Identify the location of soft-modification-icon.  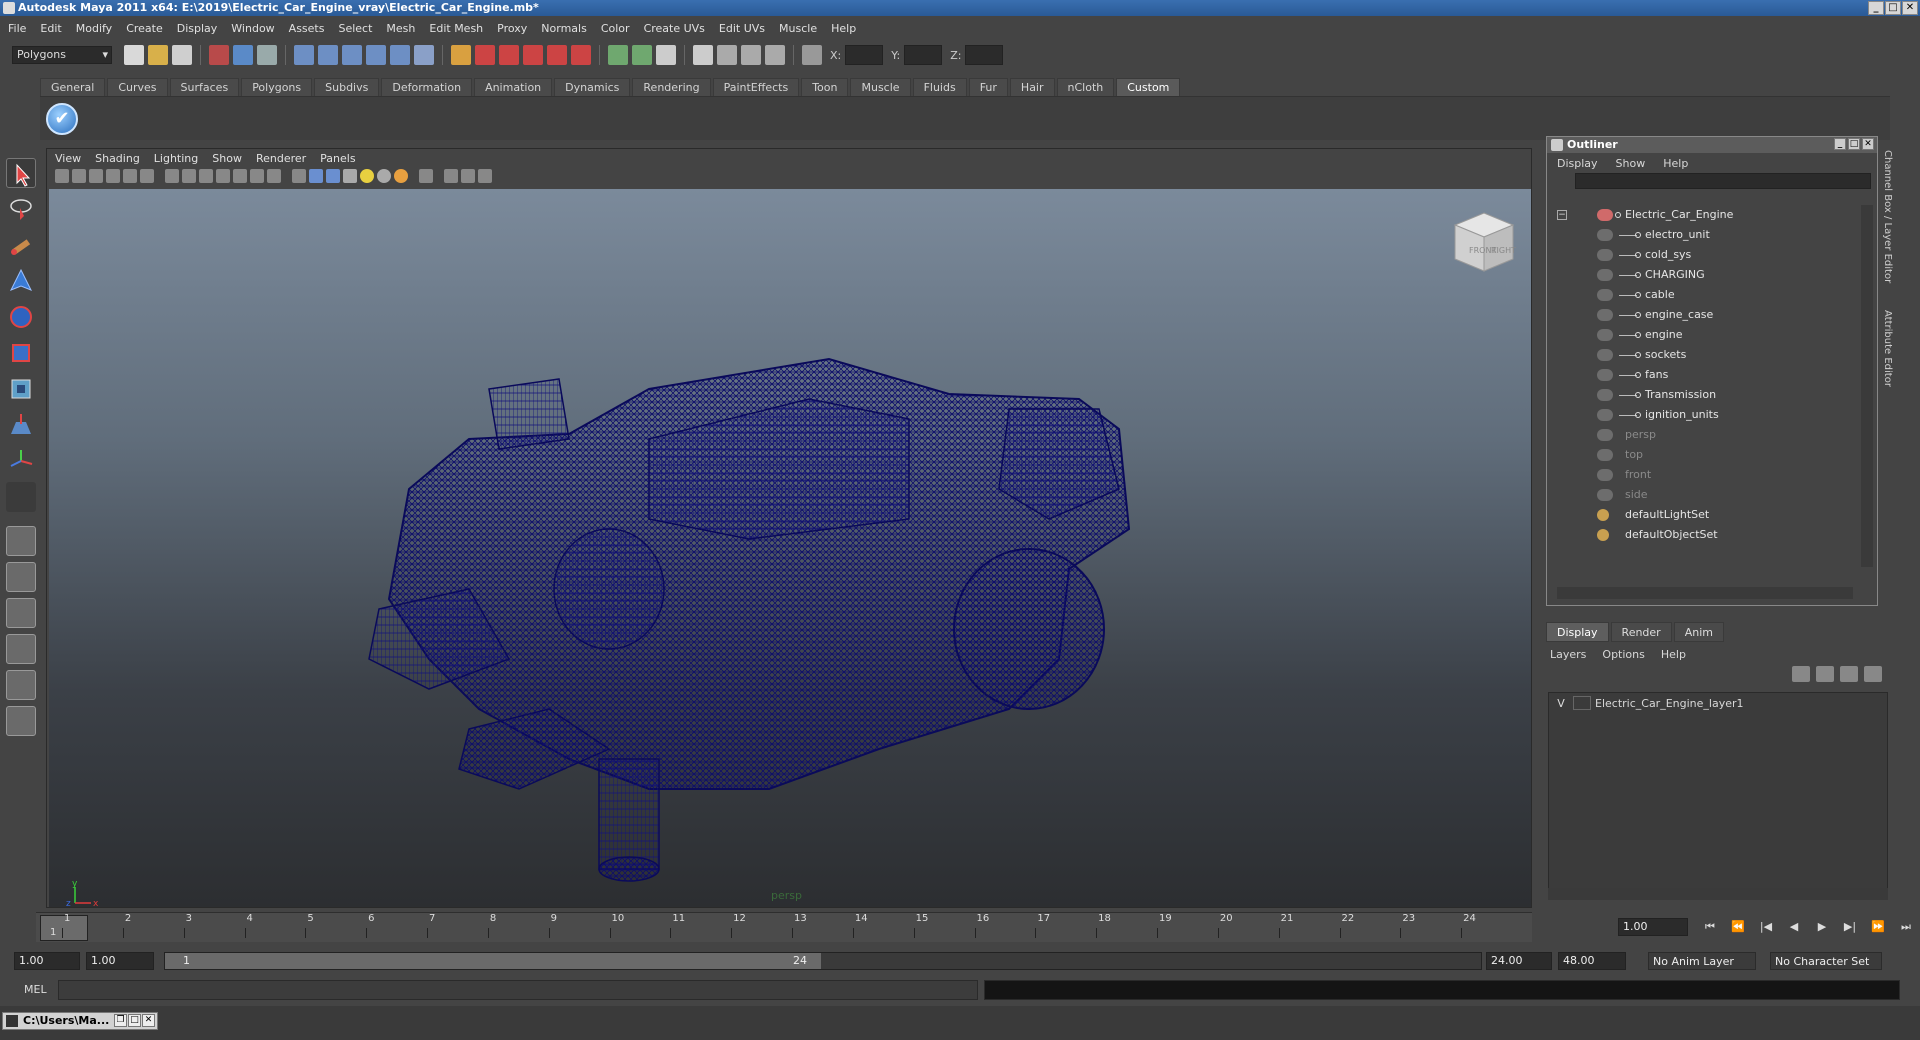
(21, 425).